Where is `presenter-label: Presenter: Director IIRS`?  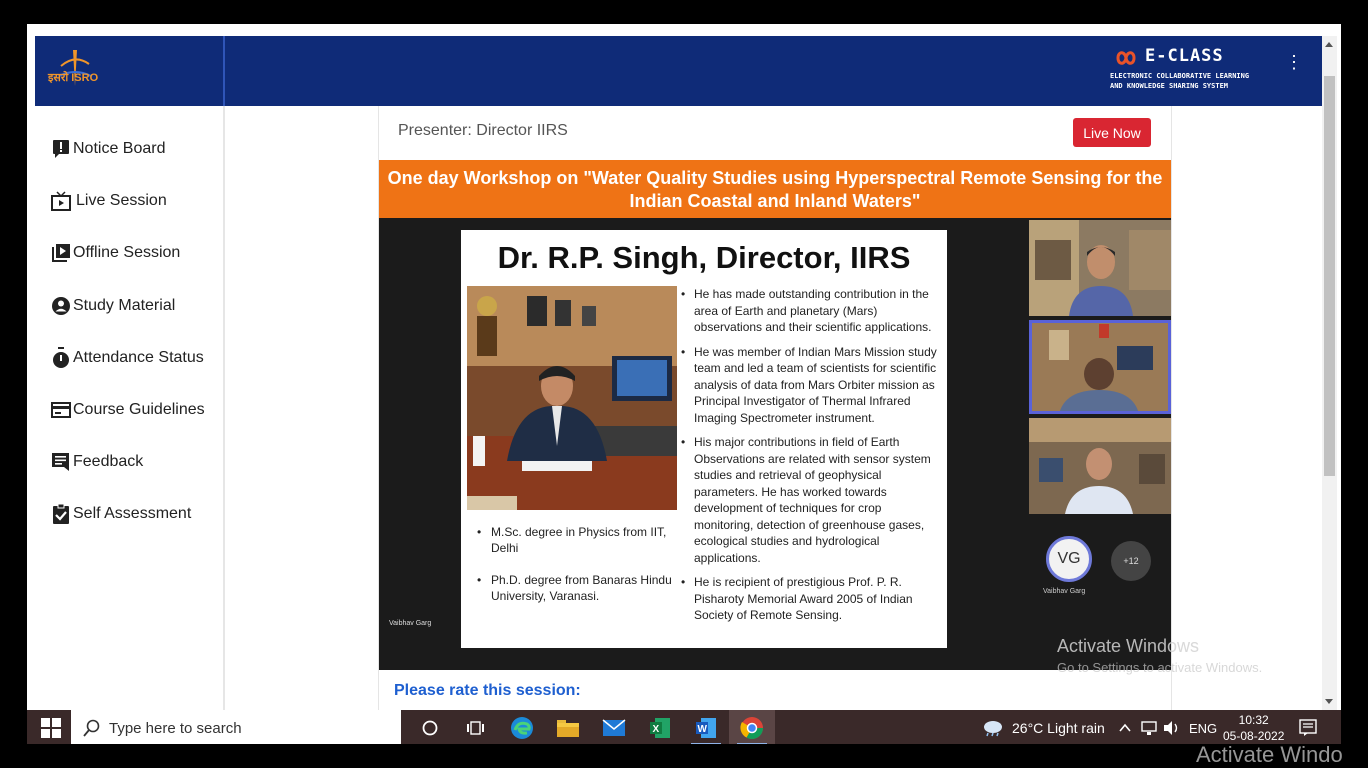
presenter-label: Presenter: Director IIRS is located at coordinates (483, 130).